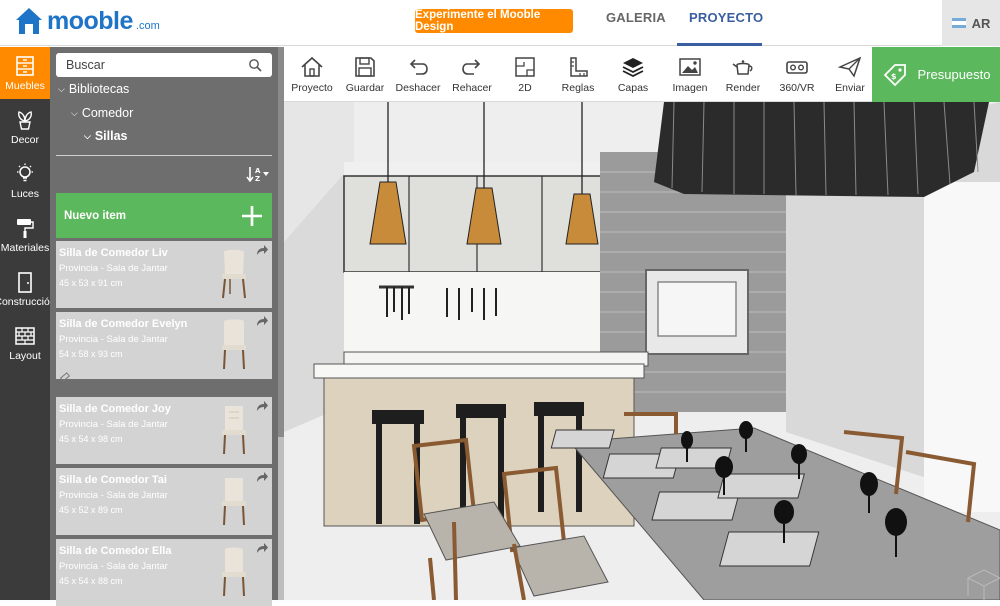 This screenshot has width=1000, height=606. Describe the element at coordinates (25, 73) in the screenshot. I see `rail-item-muebles: Muebles` at that location.